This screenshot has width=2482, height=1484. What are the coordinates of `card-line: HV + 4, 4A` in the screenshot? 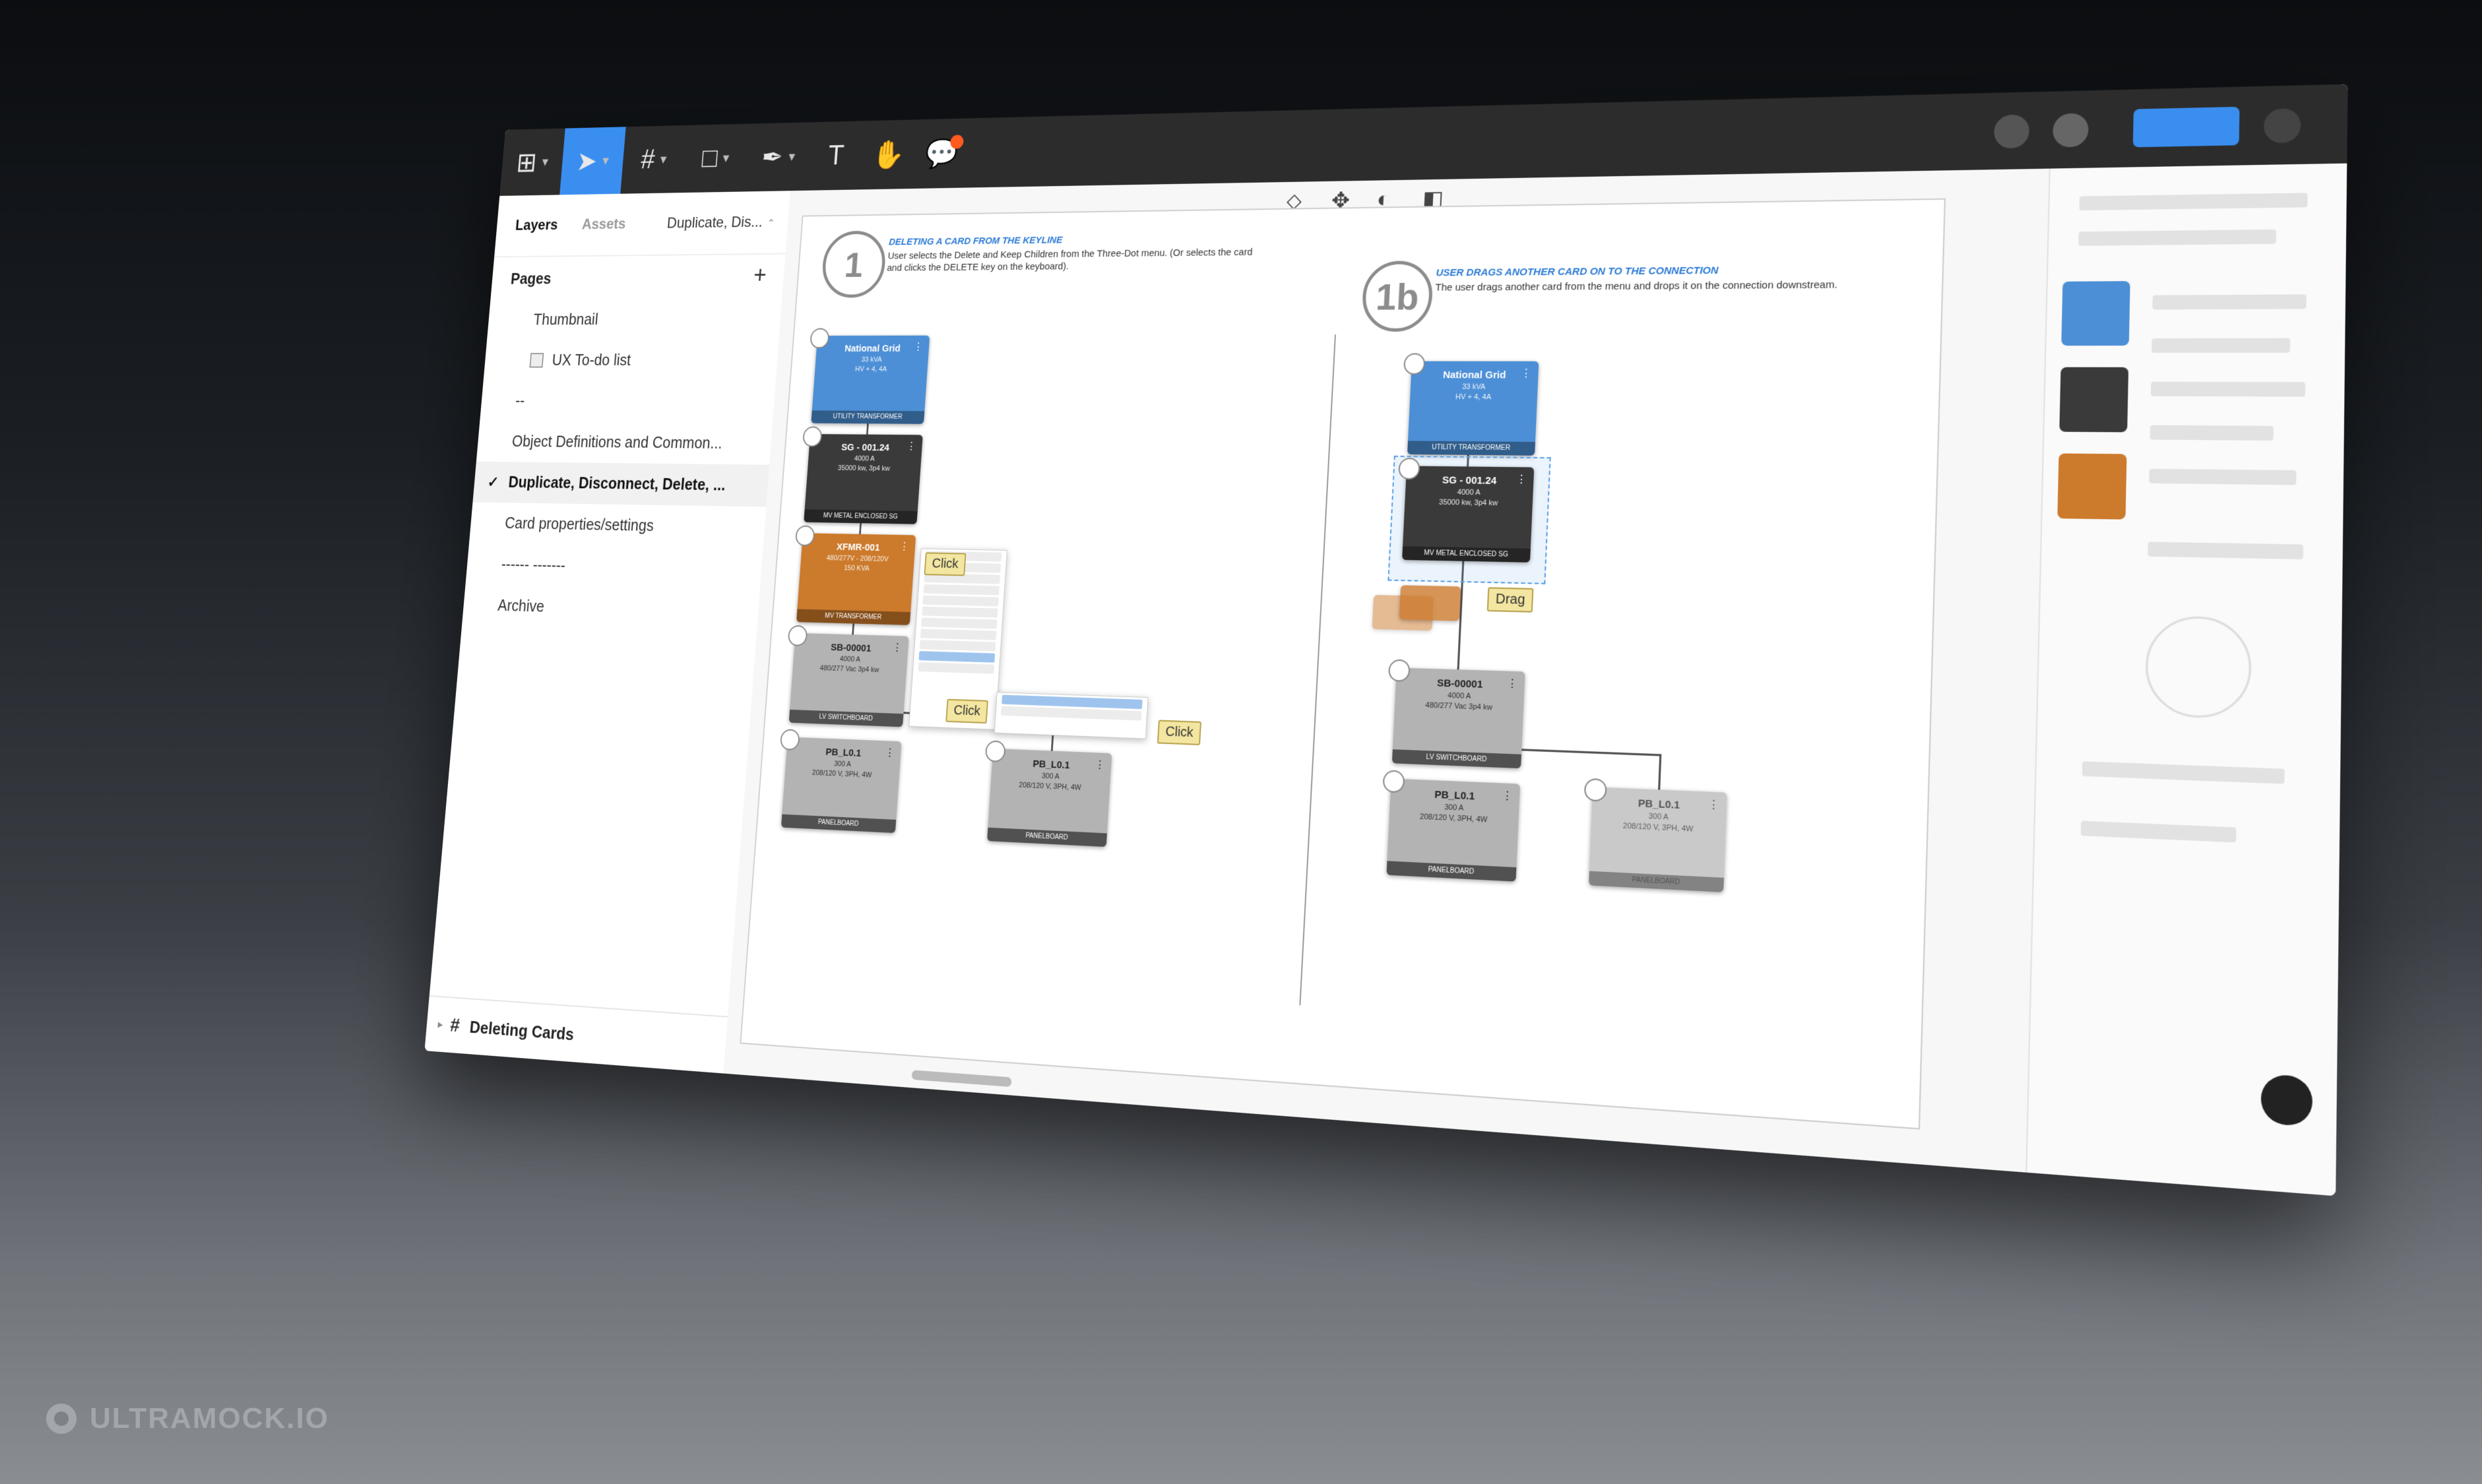 It's located at (1473, 397).